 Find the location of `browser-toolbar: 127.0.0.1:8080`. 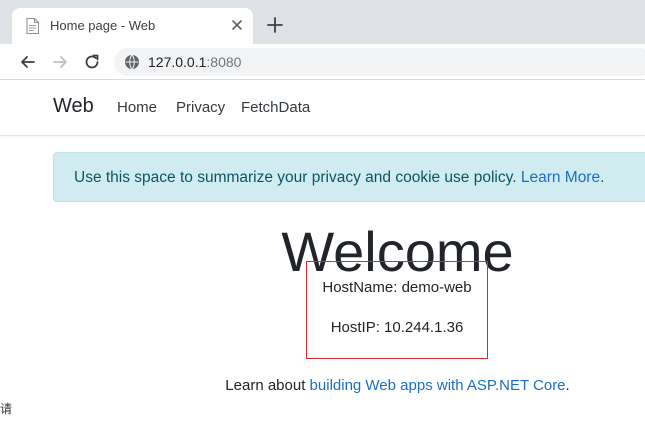

browser-toolbar: 127.0.0.1:8080 is located at coordinates (322, 62).